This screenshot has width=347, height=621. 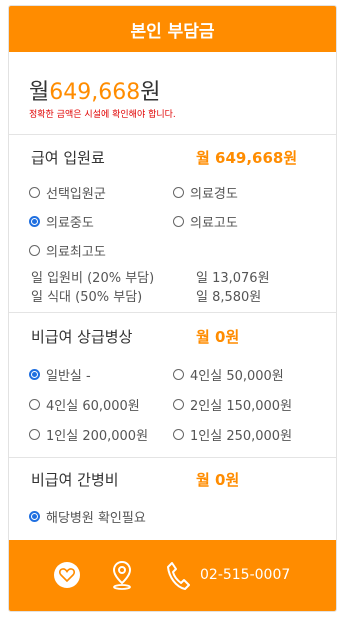 I want to click on section-amount-room: 월 0원, so click(x=218, y=337).